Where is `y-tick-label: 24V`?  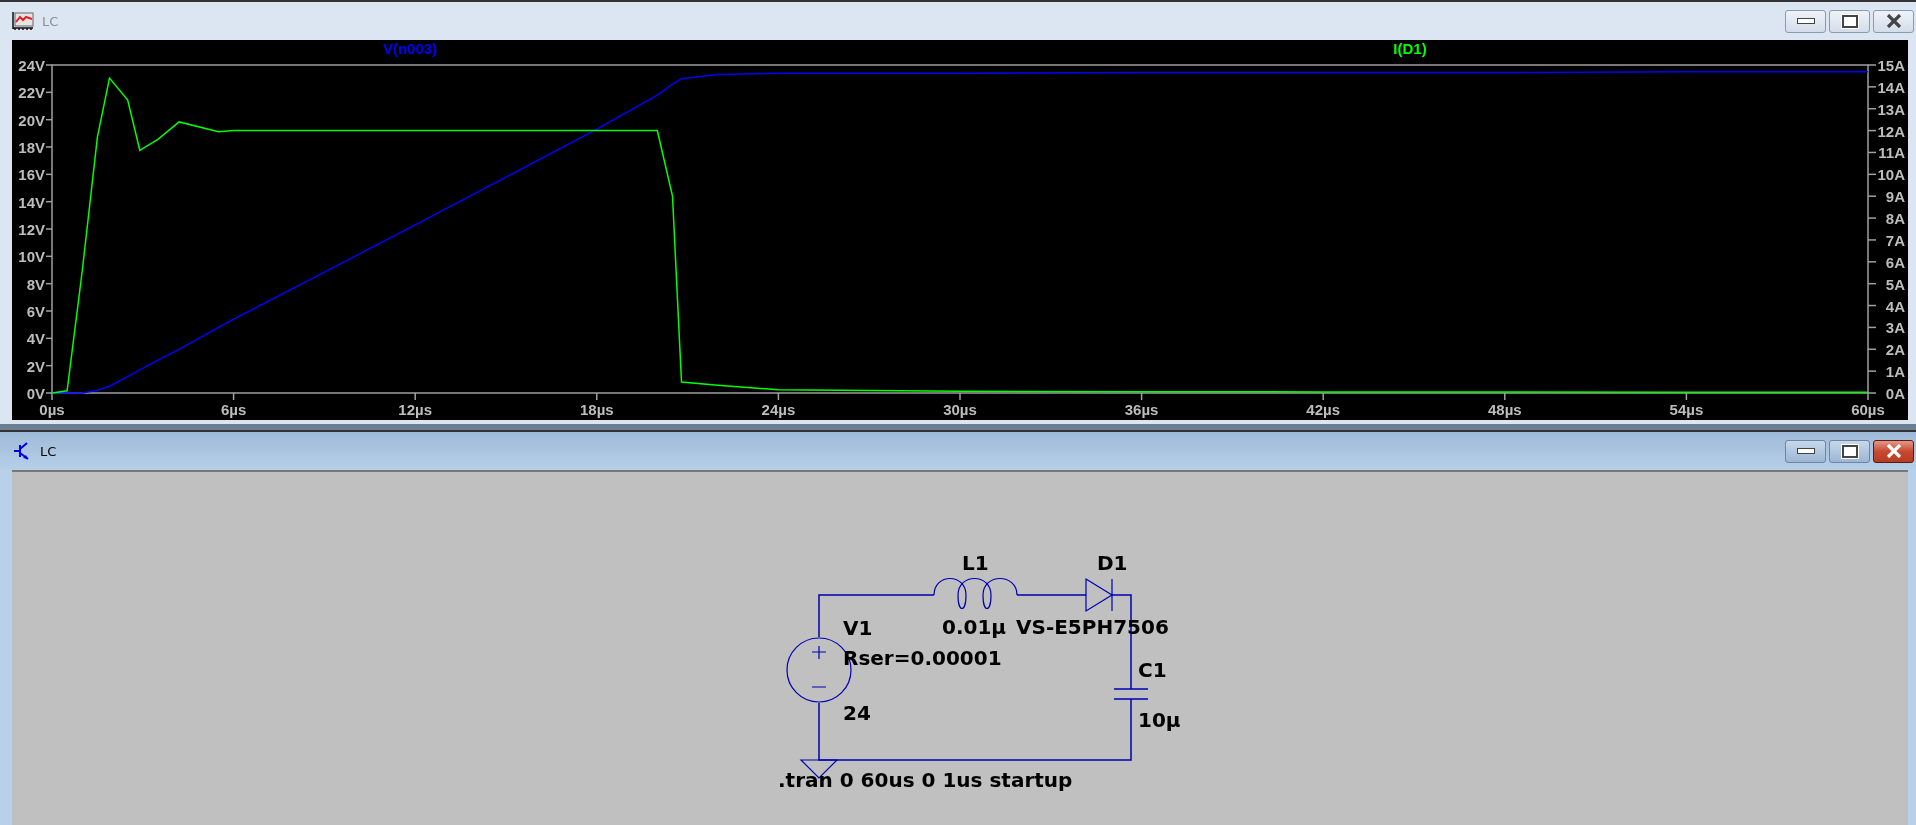 y-tick-label: 24V is located at coordinates (31, 65).